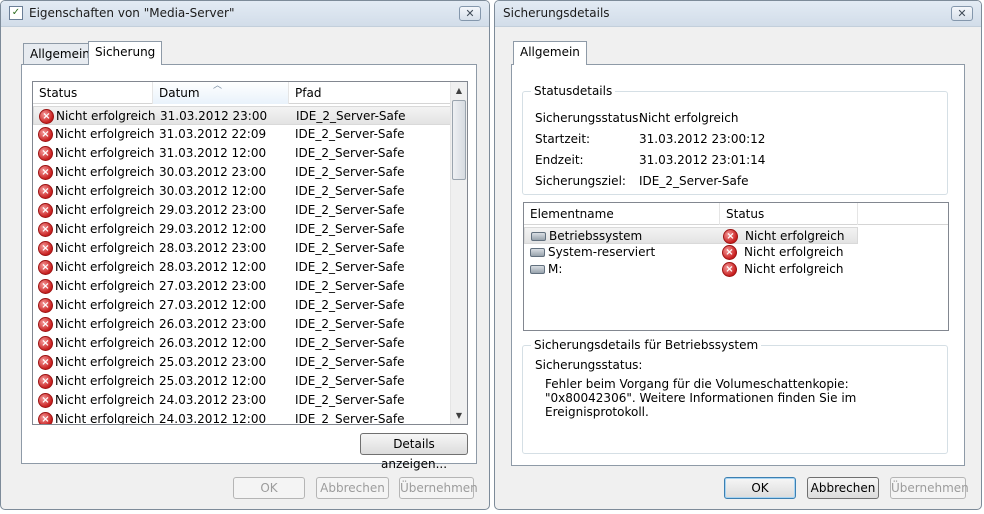 This screenshot has height=514, width=984. Describe the element at coordinates (563, 139) in the screenshot. I see `label-start-time: Startzeit:` at that location.